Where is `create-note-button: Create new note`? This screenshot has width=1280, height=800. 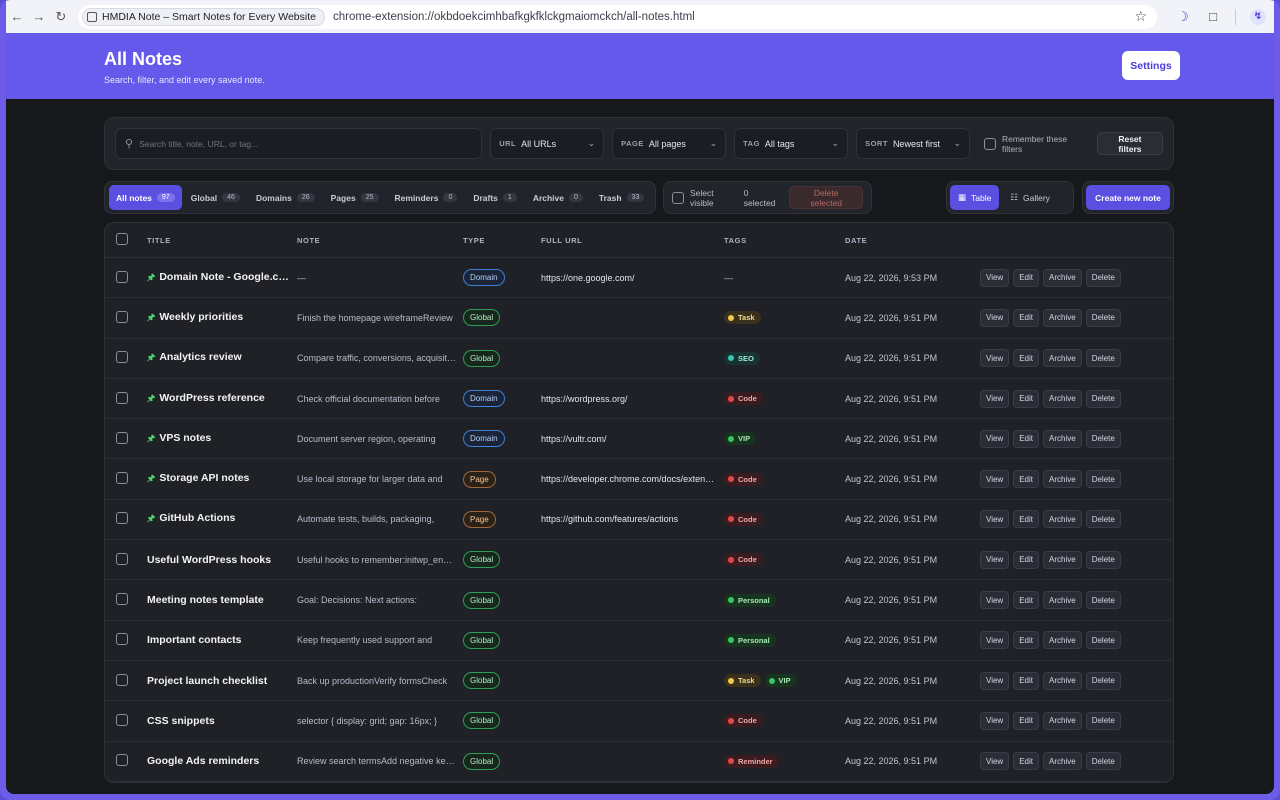 create-note-button: Create new note is located at coordinates (1128, 197).